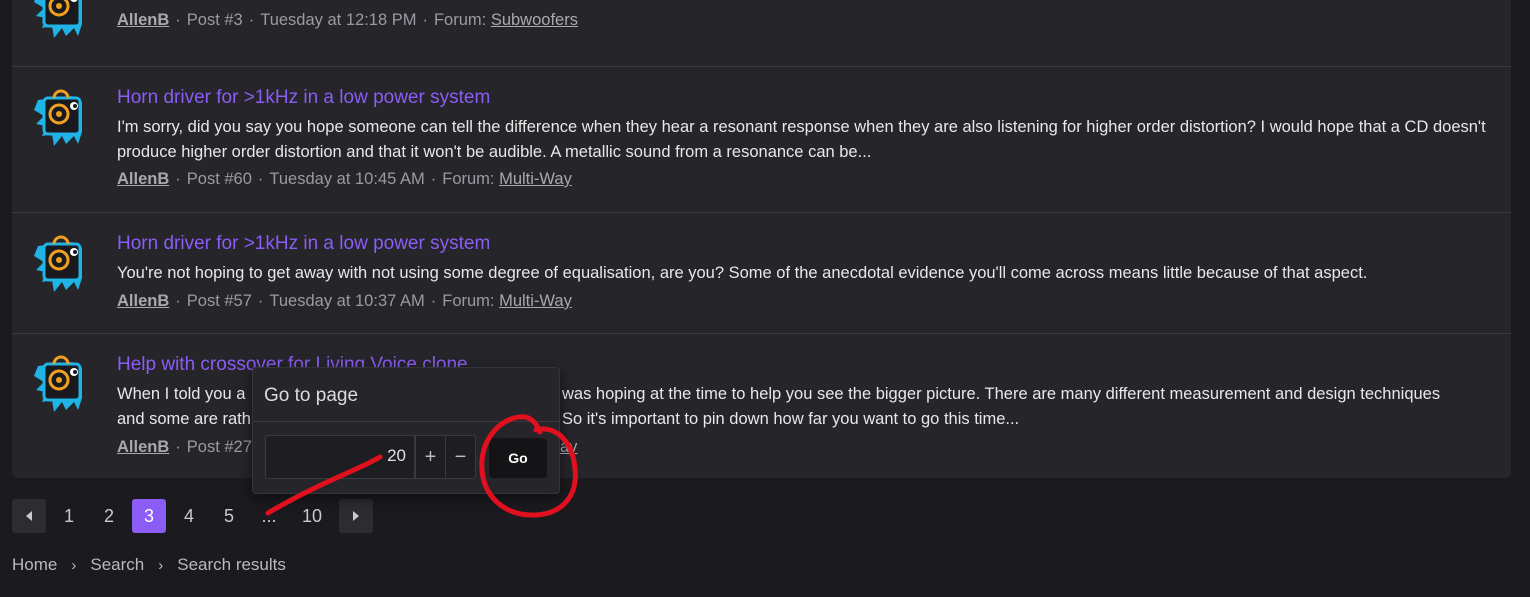 The image size is (1530, 597). Describe the element at coordinates (34, 564) in the screenshot. I see `breadcrumb-home: Home` at that location.